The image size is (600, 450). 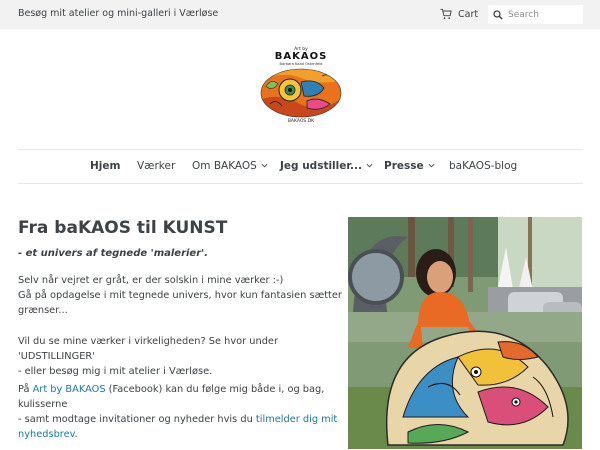 I want to click on cart-link: Cart, so click(x=459, y=14).